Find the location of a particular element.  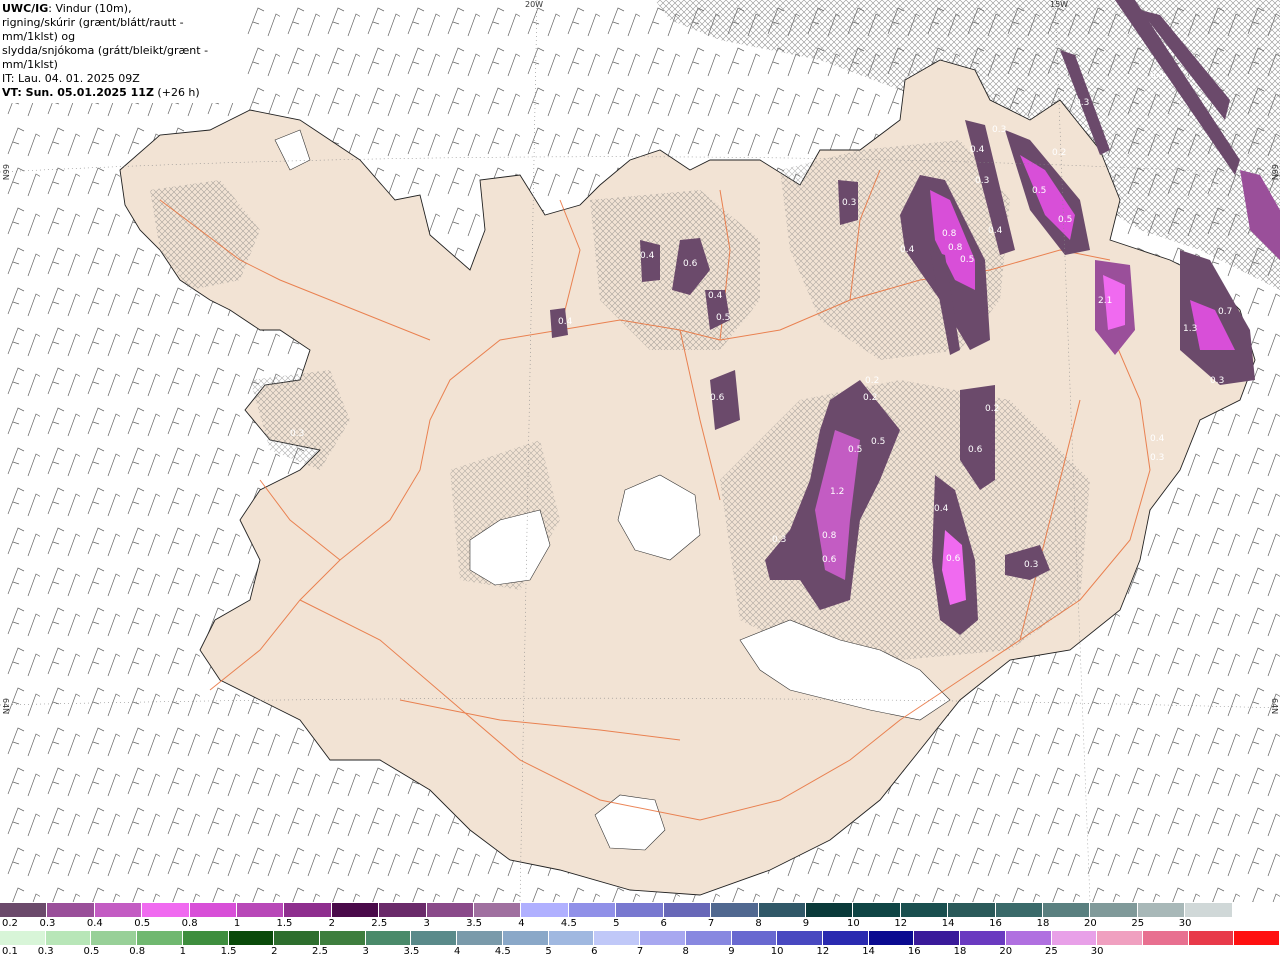

valid-time: VT: Sun. 05.01.2025 11Z is located at coordinates (78, 92).